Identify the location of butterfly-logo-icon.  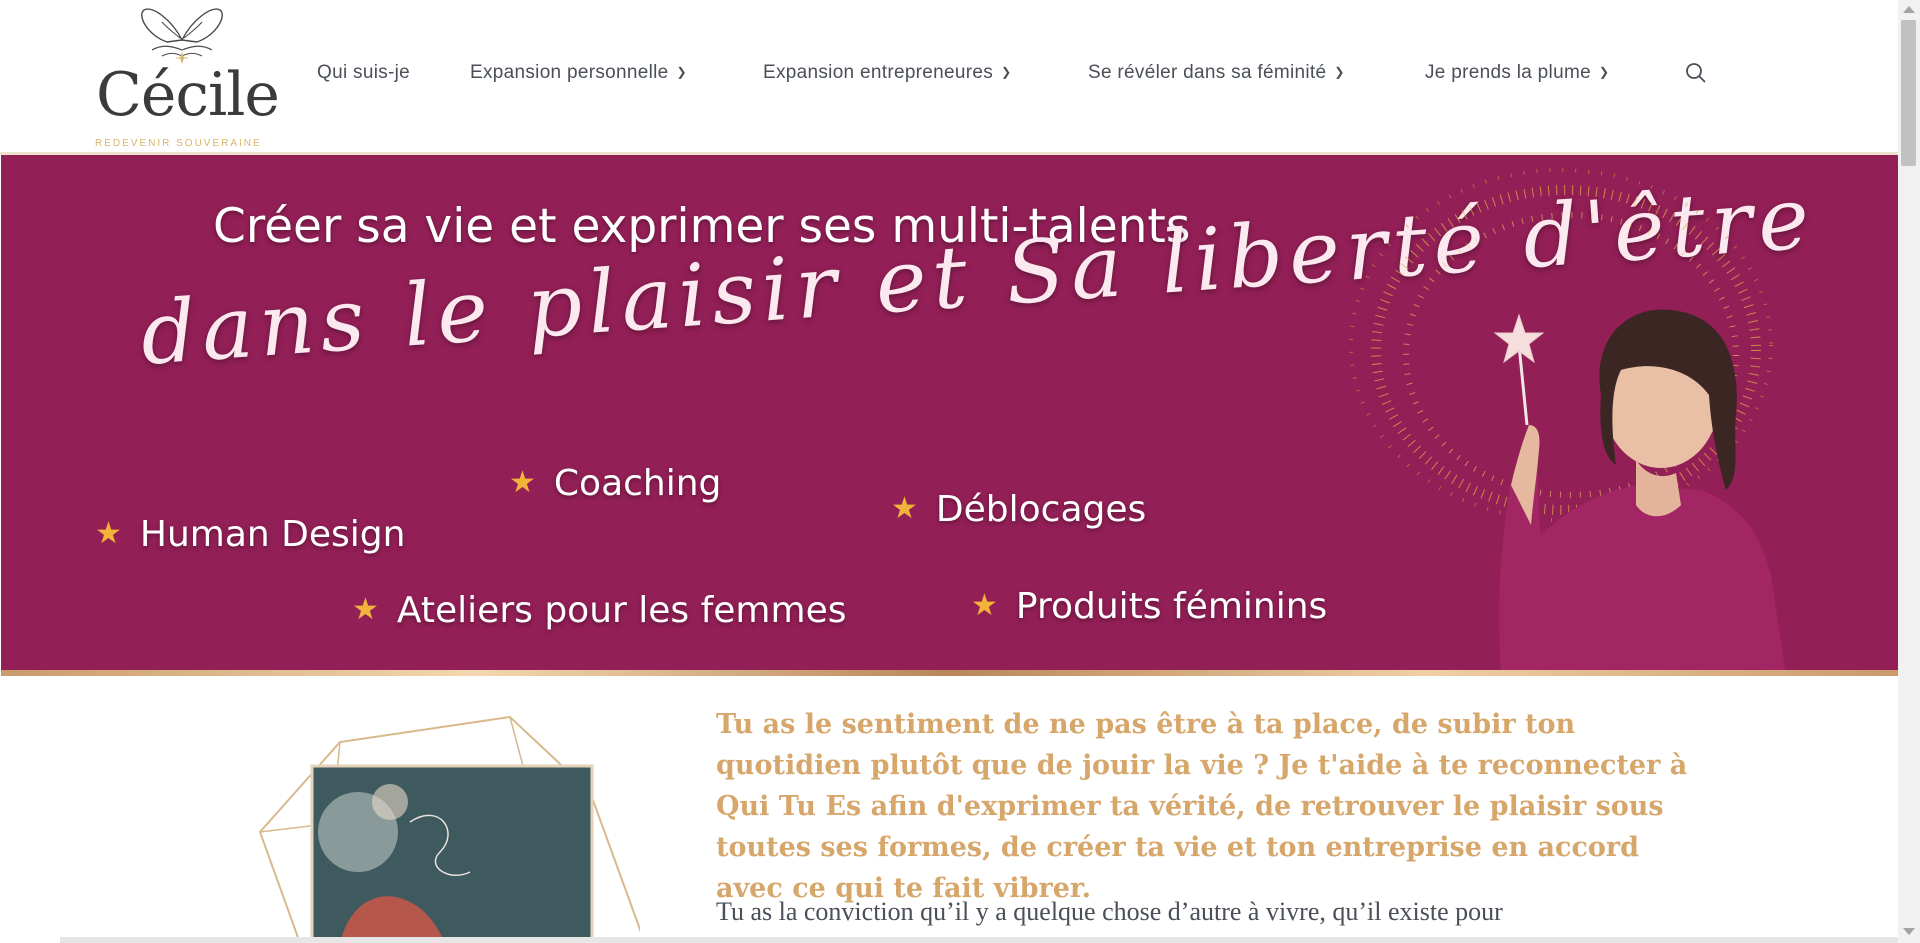
(182, 36).